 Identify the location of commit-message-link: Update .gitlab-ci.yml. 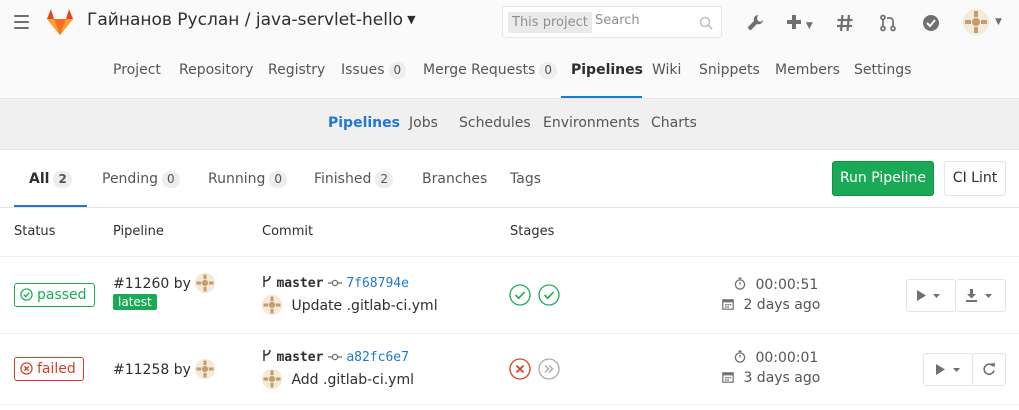
(364, 306).